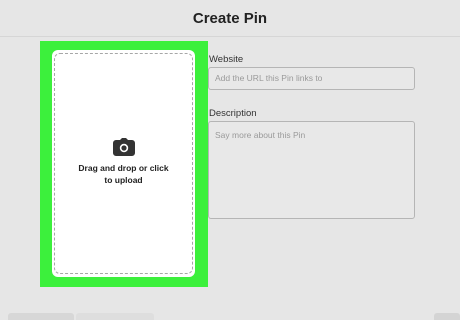  I want to click on header: Create Pin, so click(230, 18).